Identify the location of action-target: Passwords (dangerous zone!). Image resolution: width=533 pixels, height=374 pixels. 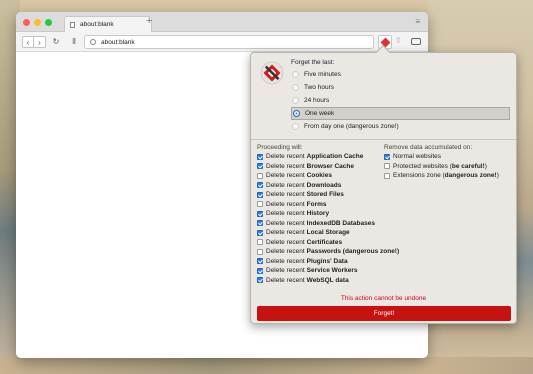
(353, 252).